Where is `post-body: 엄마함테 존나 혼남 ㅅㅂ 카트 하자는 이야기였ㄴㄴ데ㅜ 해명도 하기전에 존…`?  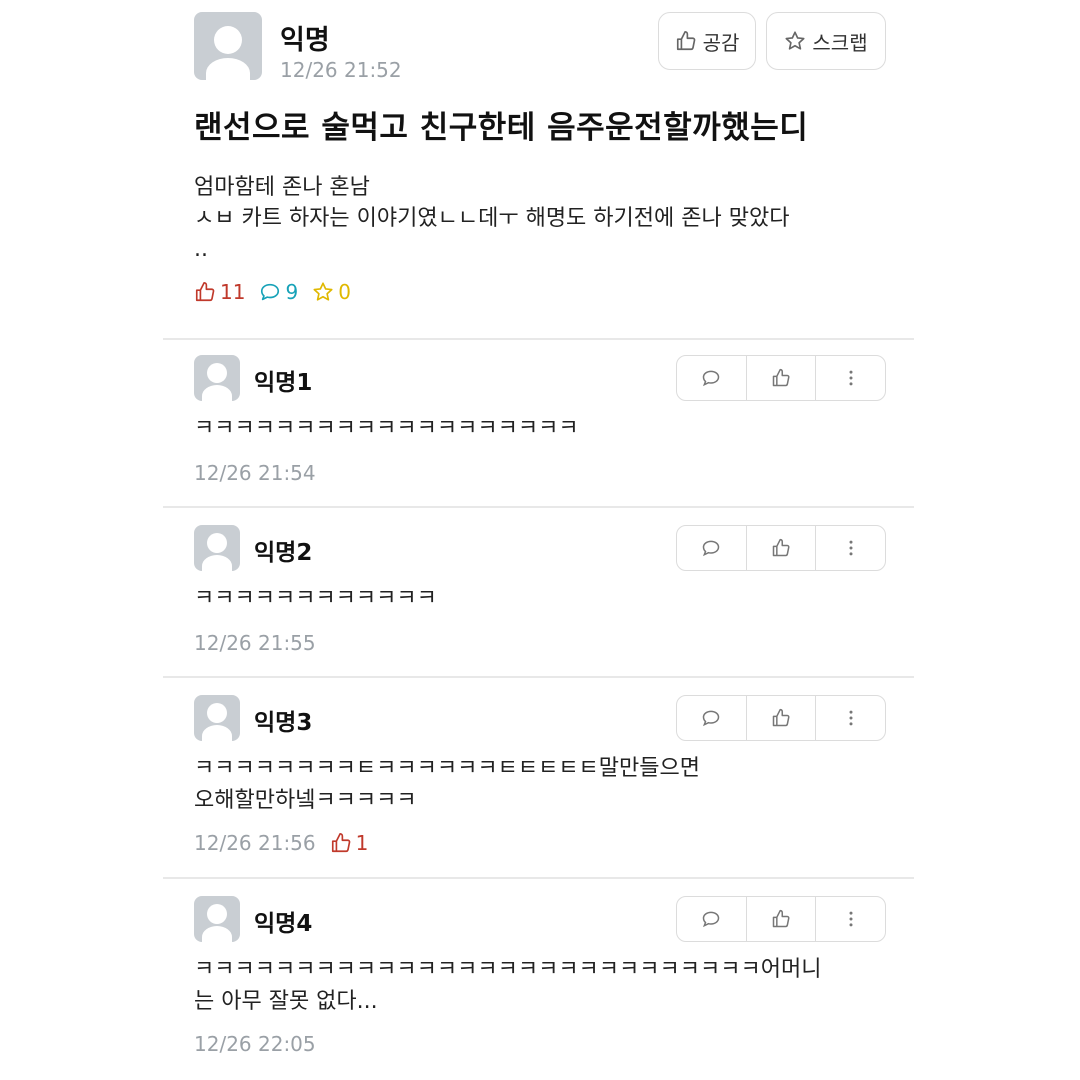 post-body: 엄마함테 존나 혼남 ㅅㅂ 카트 하자는 이야기였ㄴㄴ데ㅜ 해명도 하기전에 존… is located at coordinates (492, 218).